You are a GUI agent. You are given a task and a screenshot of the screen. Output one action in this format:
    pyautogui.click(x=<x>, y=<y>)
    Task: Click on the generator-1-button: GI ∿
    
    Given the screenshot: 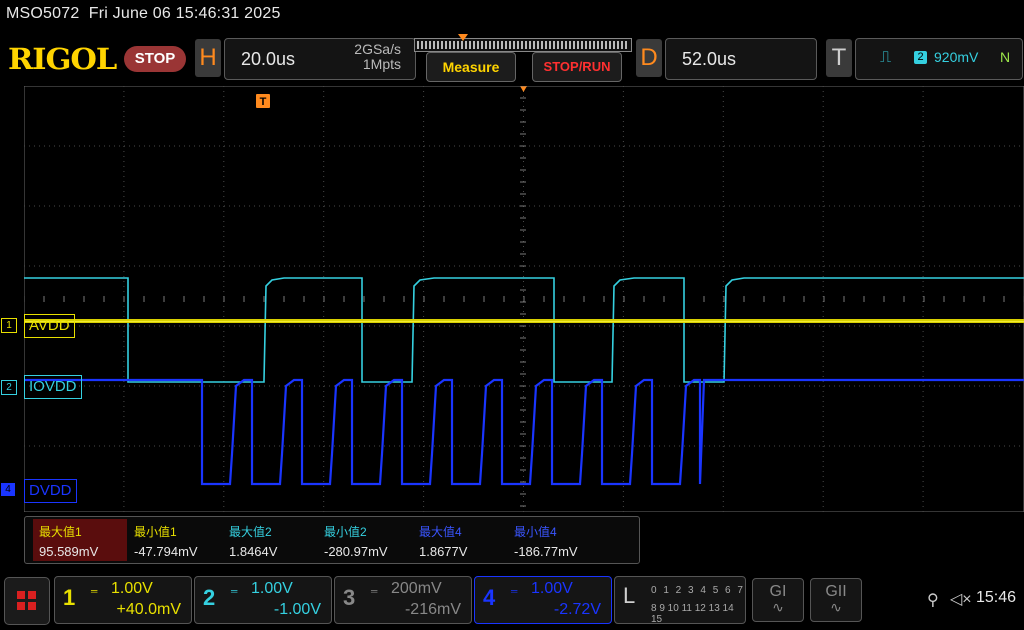 What is the action you would take?
    pyautogui.click(x=778, y=600)
    